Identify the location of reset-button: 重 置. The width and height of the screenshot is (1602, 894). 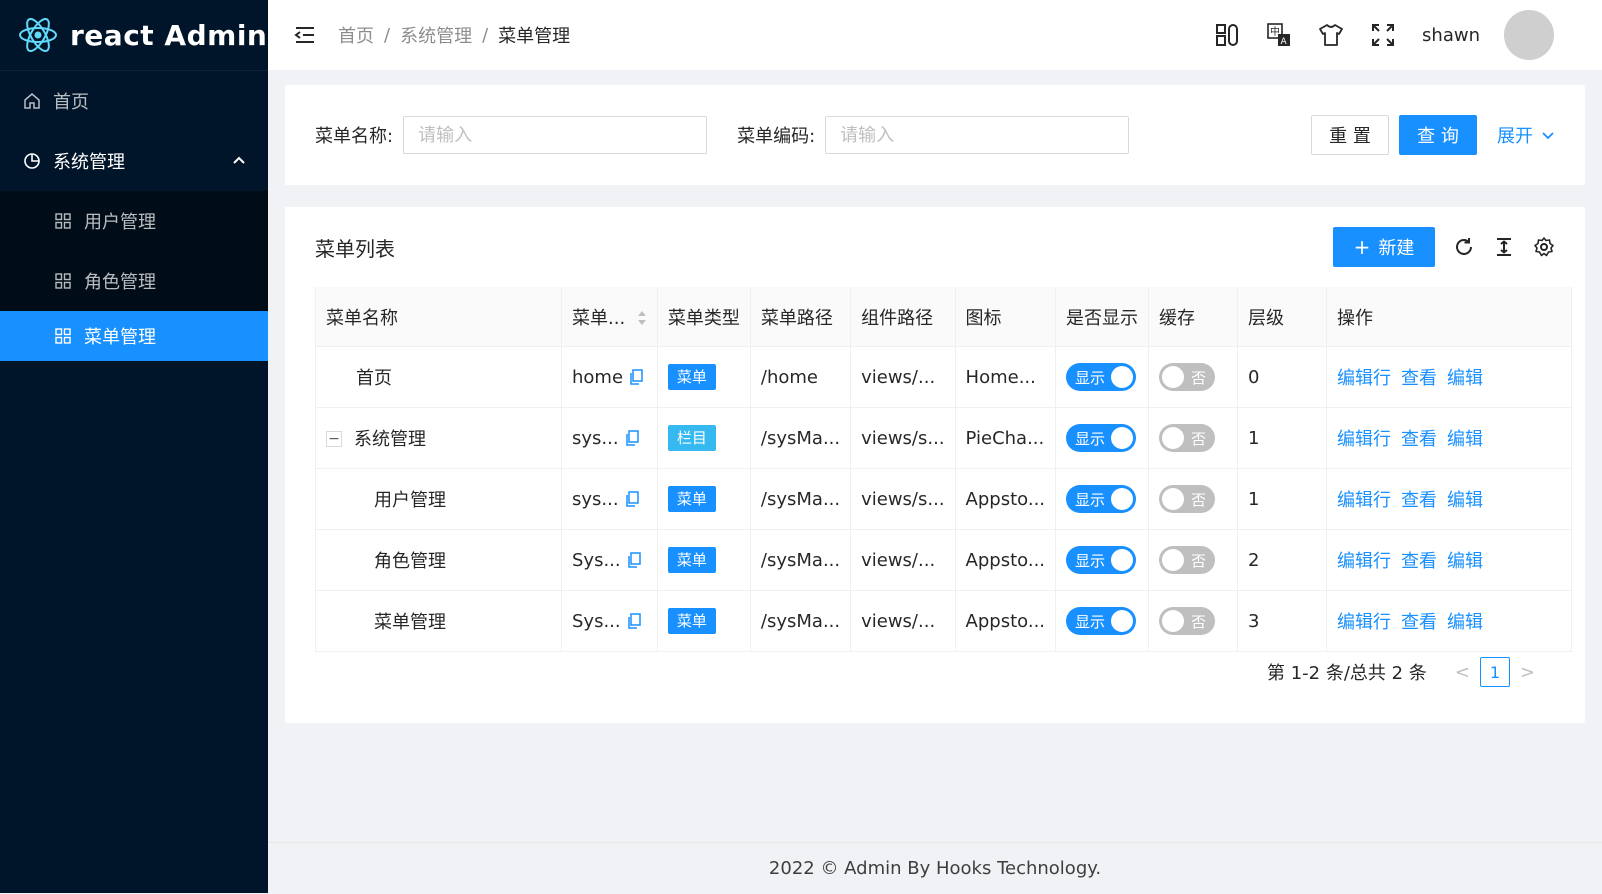
(1350, 135).